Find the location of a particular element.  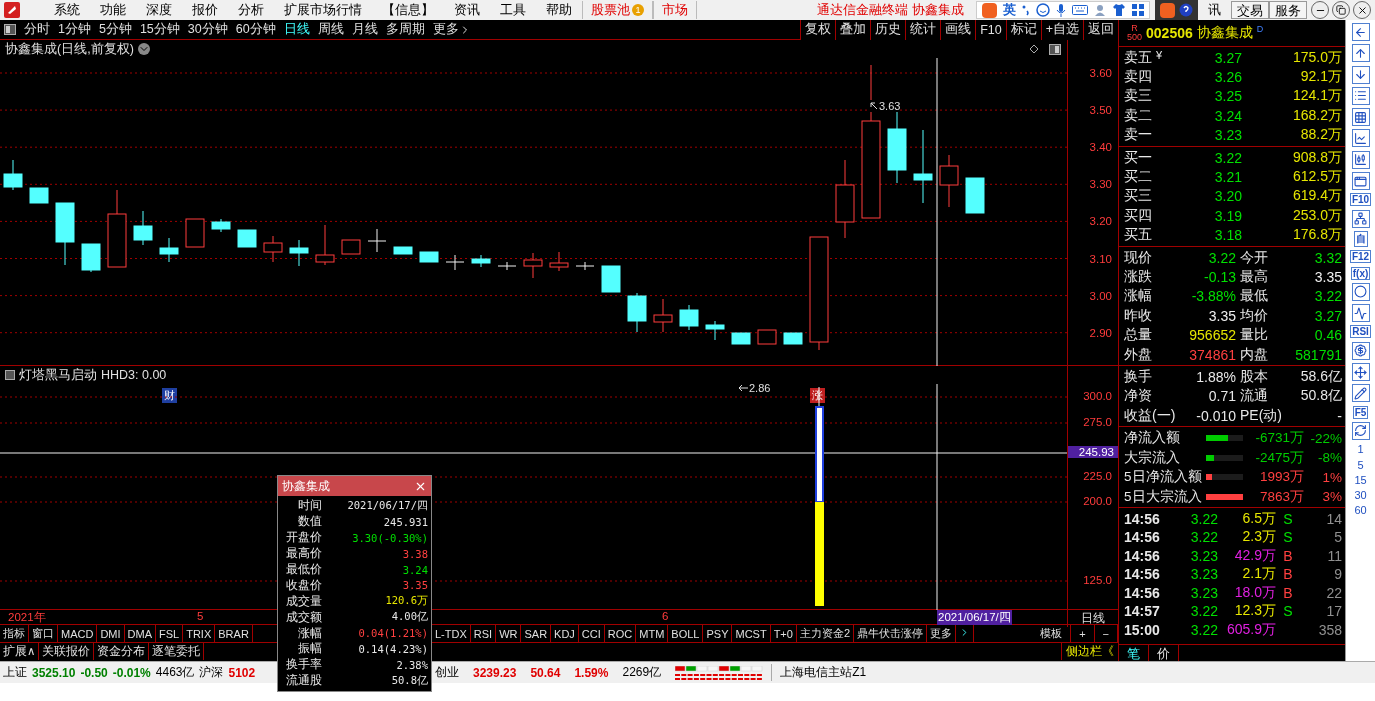

indicator-tab: 鼎牛伏击涨停 is located at coordinates (891, 633).